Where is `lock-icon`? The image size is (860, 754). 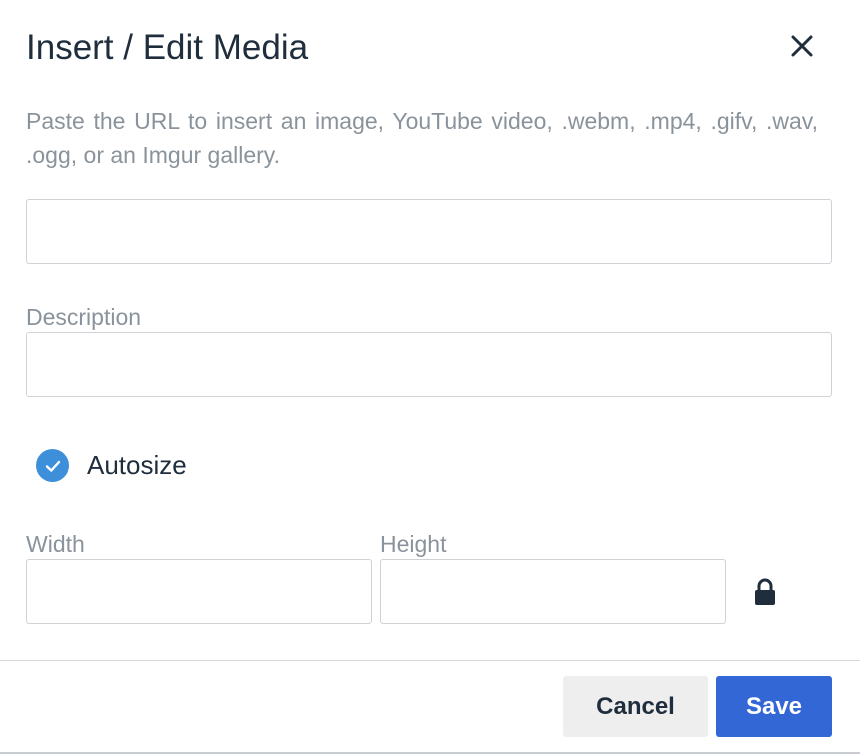
lock-icon is located at coordinates (765, 591).